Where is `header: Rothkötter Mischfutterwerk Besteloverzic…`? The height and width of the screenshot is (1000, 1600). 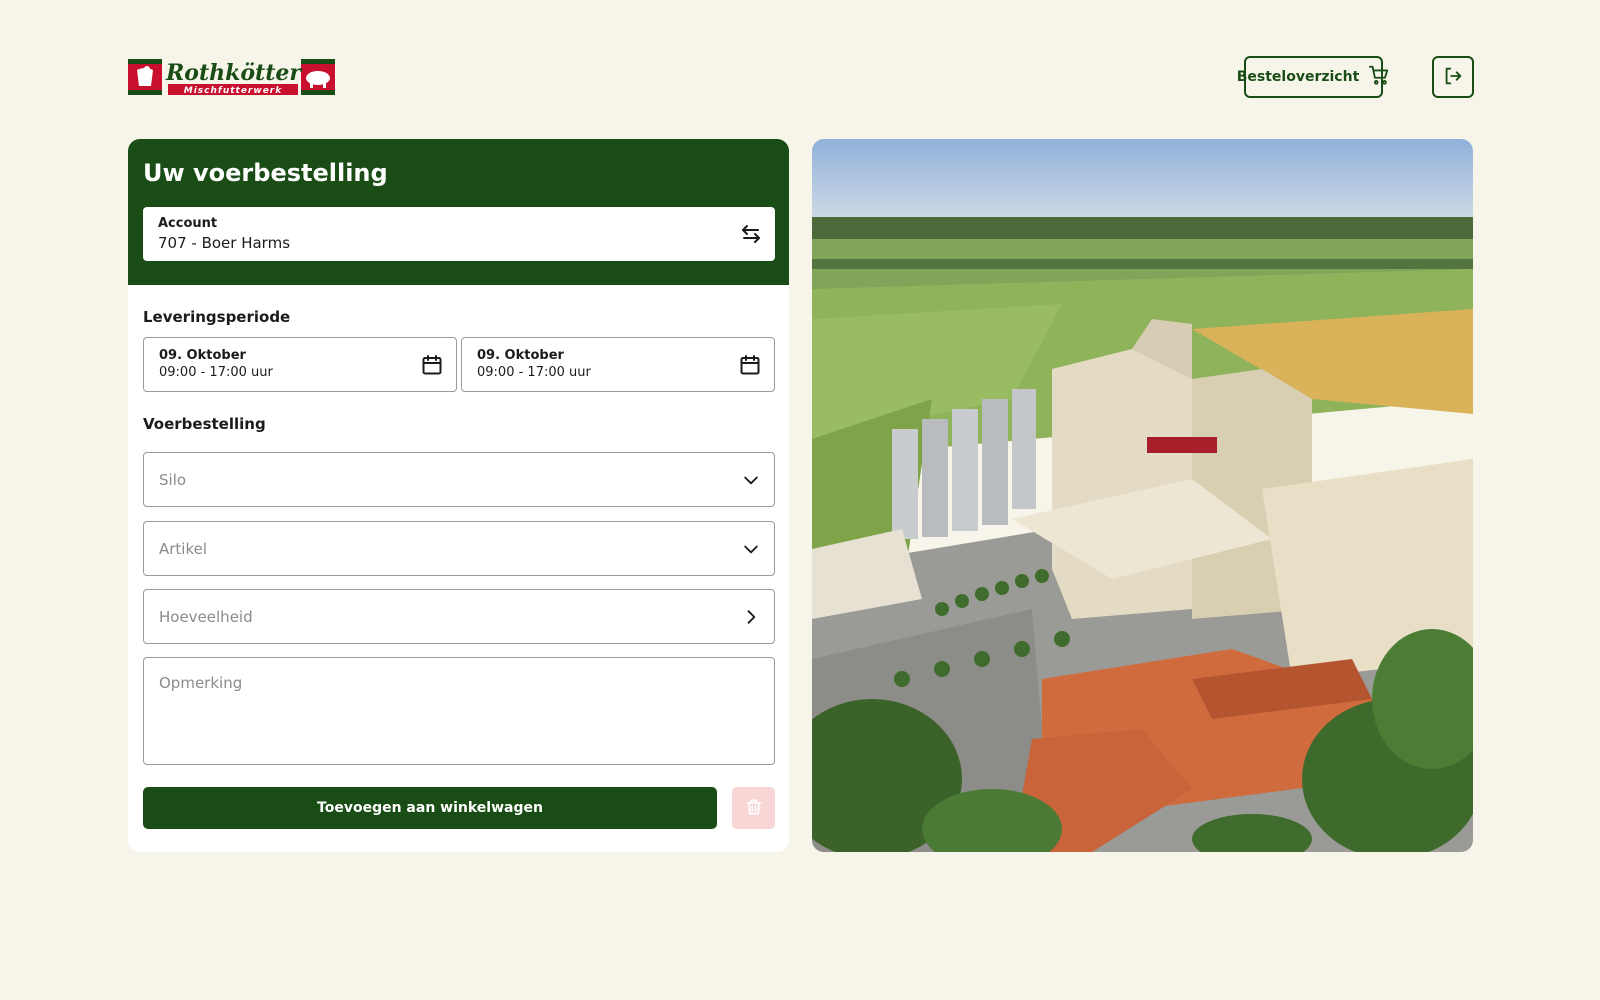 header: Rothkötter Mischfutterwerk Besteloverzic… is located at coordinates (801, 77).